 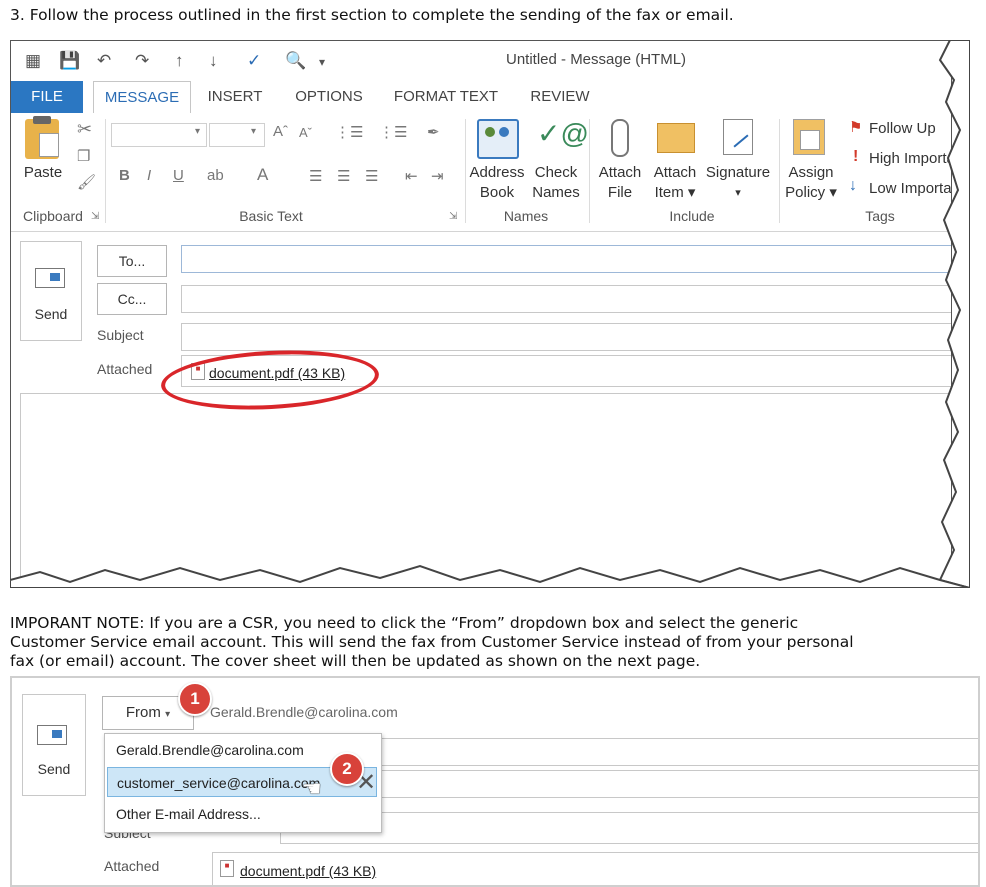 What do you see at coordinates (308, 871) in the screenshot?
I see `attachment-link-2: document.pdf (43 KB)` at bounding box center [308, 871].